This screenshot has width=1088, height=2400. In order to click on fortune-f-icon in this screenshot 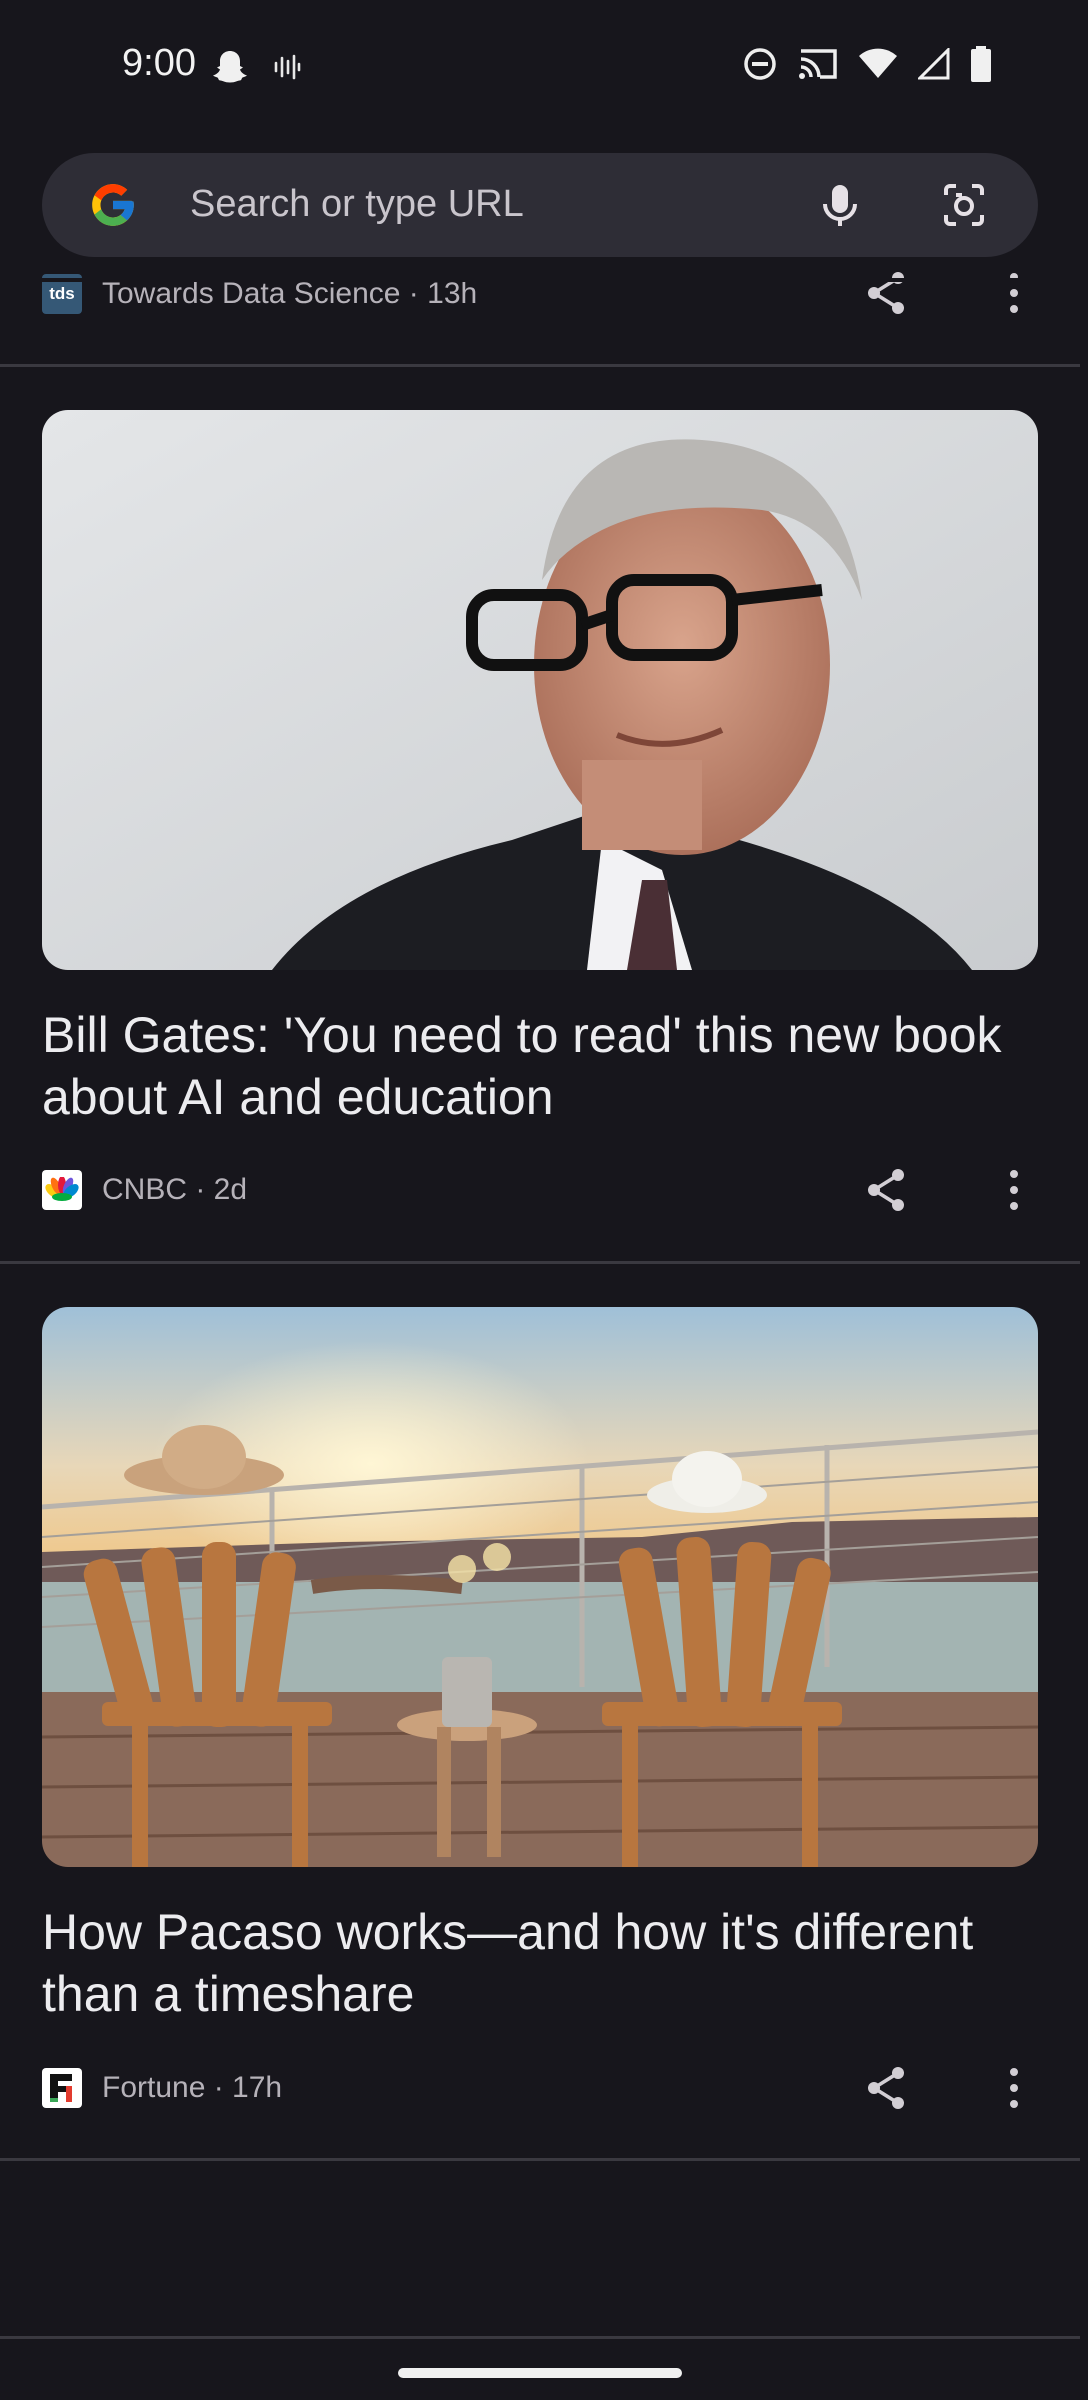, I will do `click(61, 2088)`.